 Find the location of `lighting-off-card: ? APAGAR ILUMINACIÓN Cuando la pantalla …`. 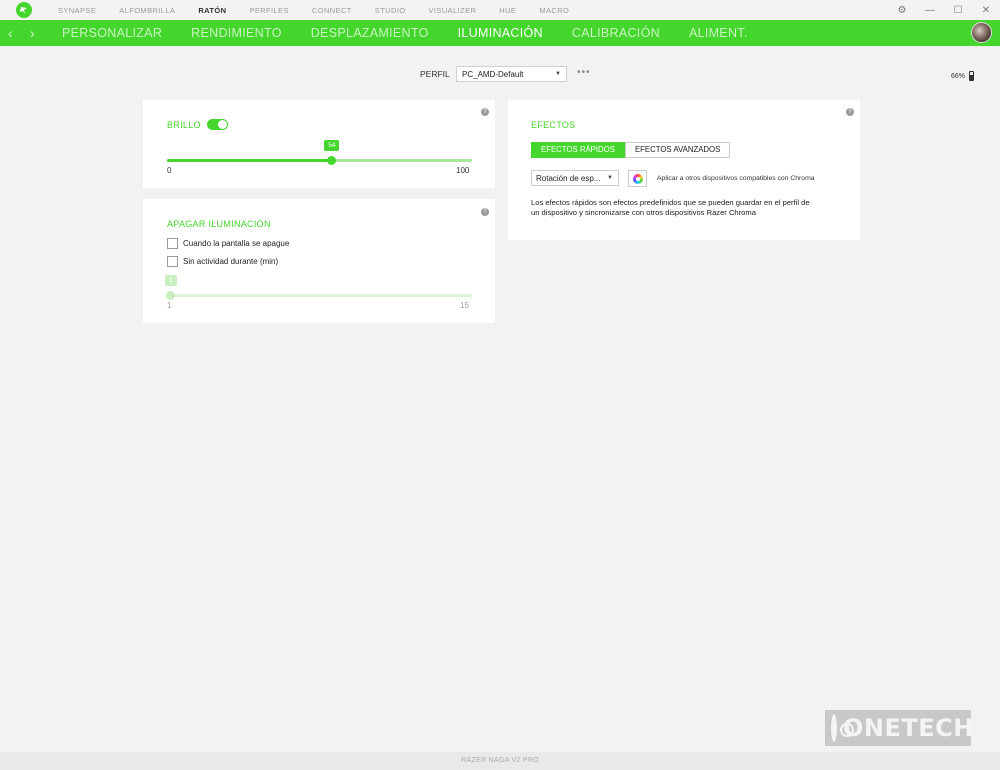

lighting-off-card: ? APAGAR ILUMINACIÓN Cuando la pantalla … is located at coordinates (319, 261).